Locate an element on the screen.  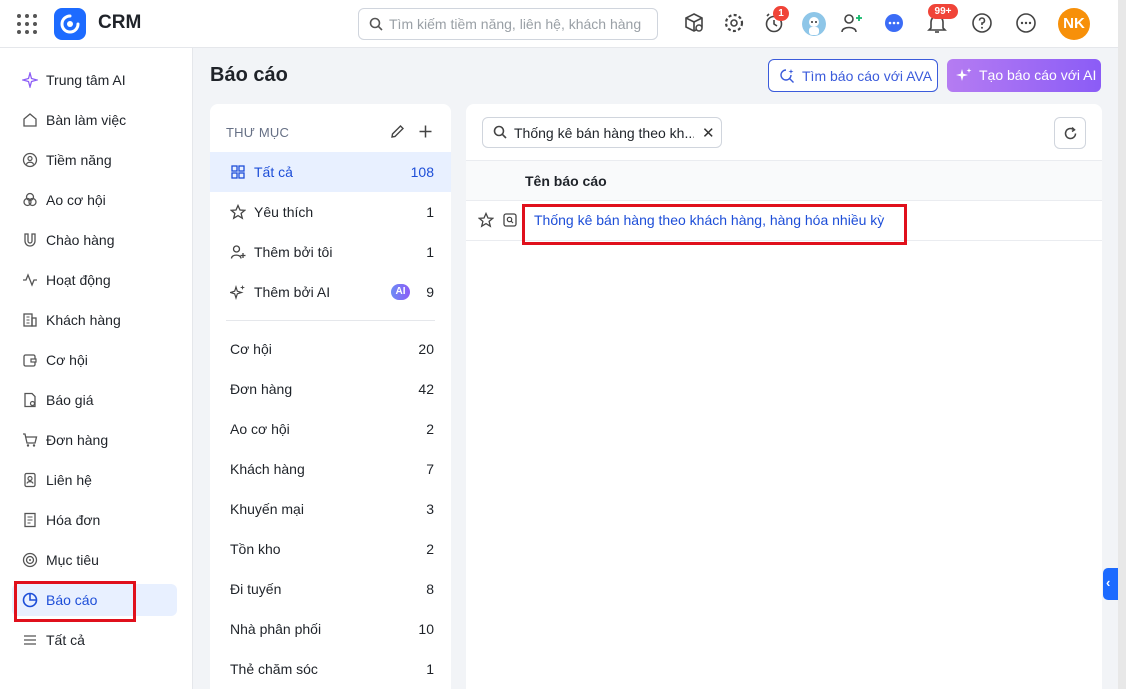
sidebar-item-workspace: Bàn làm việc is located at coordinates (94, 120).